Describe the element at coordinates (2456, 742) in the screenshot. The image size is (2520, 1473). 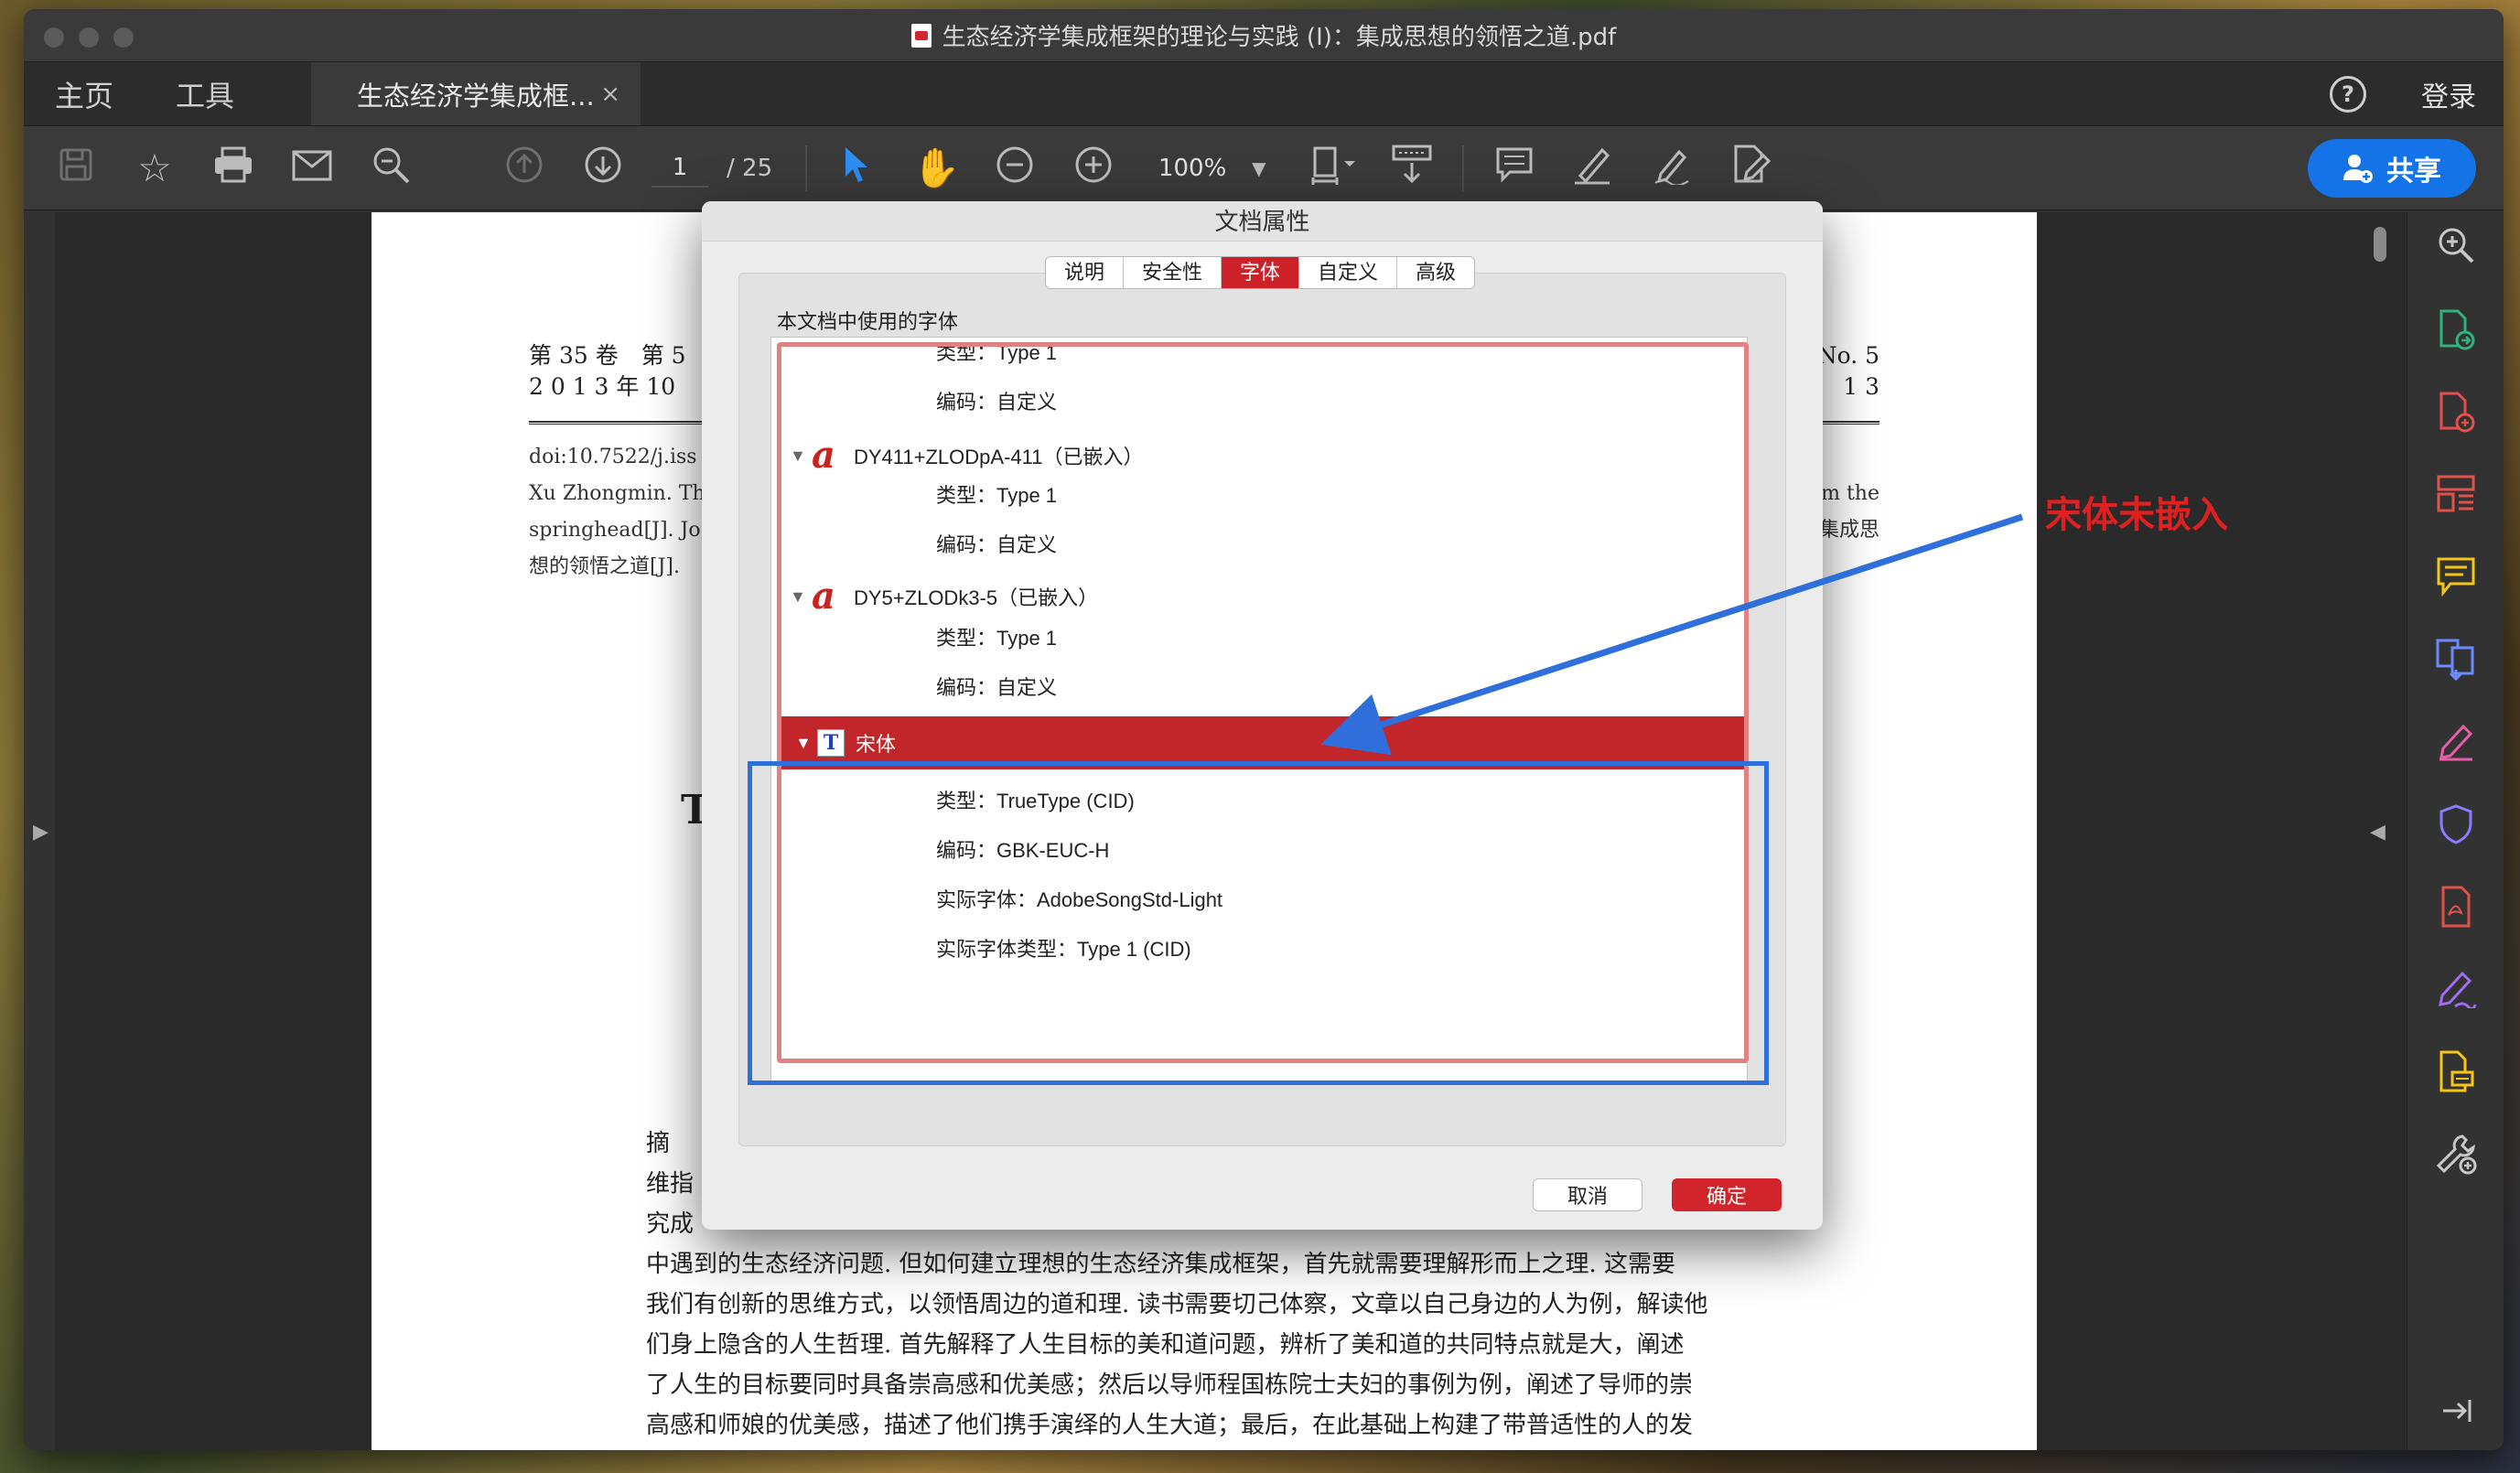
I see `fill-sign-icon` at that location.